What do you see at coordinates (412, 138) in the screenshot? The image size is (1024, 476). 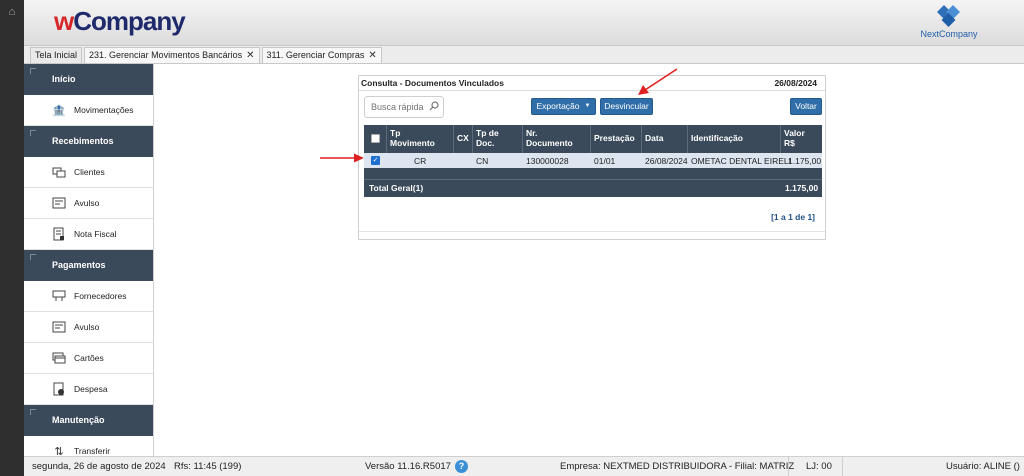 I see `col-tp-movimento: Tp Movimento` at bounding box center [412, 138].